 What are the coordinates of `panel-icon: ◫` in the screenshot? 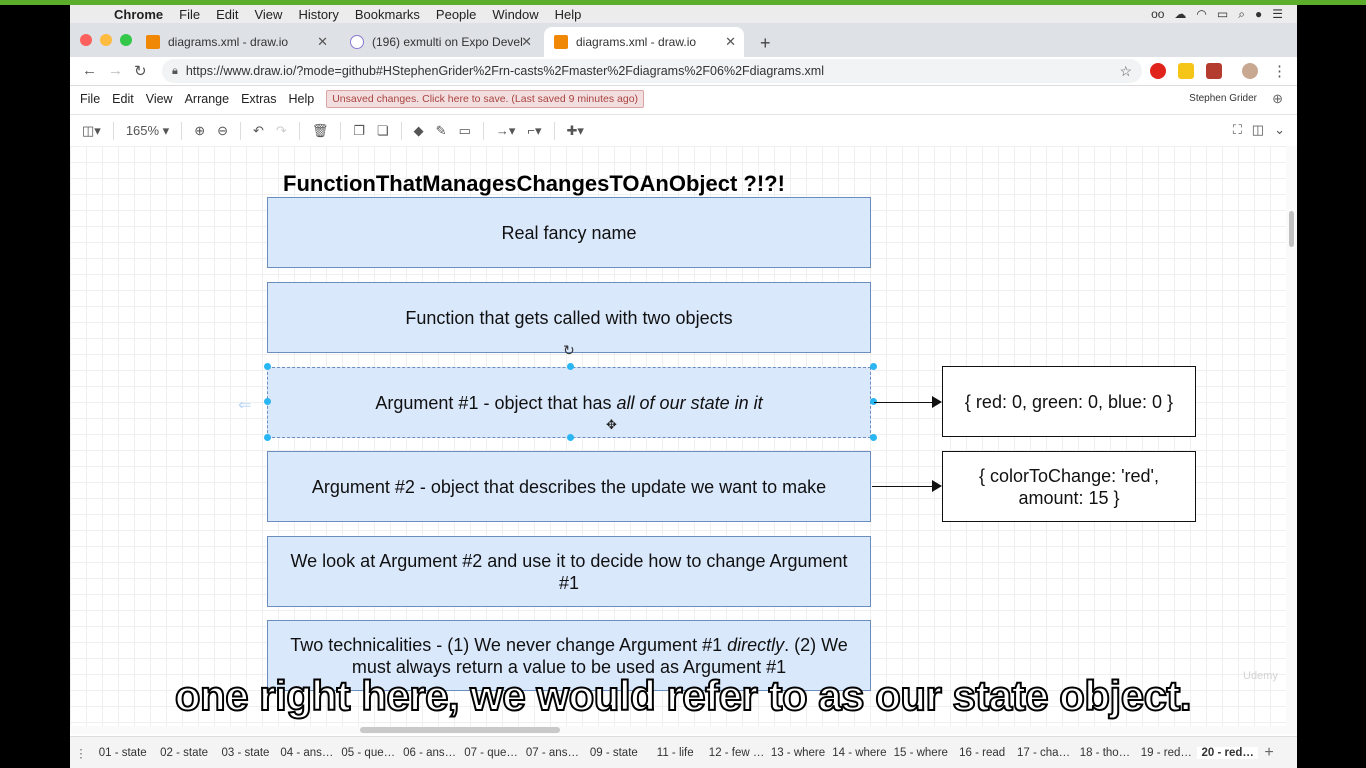 It's located at (1258, 130).